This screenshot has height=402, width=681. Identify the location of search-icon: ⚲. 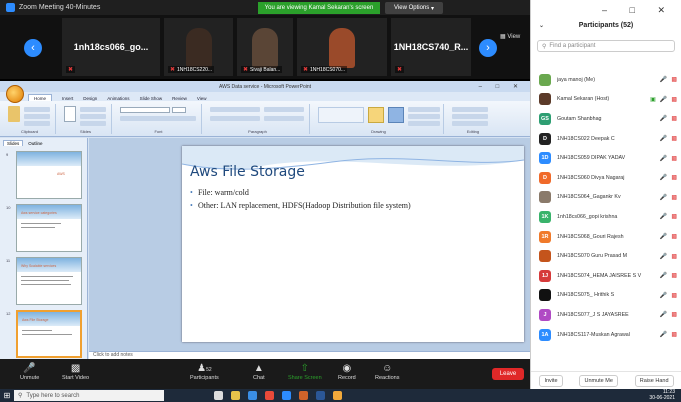
(20, 396).